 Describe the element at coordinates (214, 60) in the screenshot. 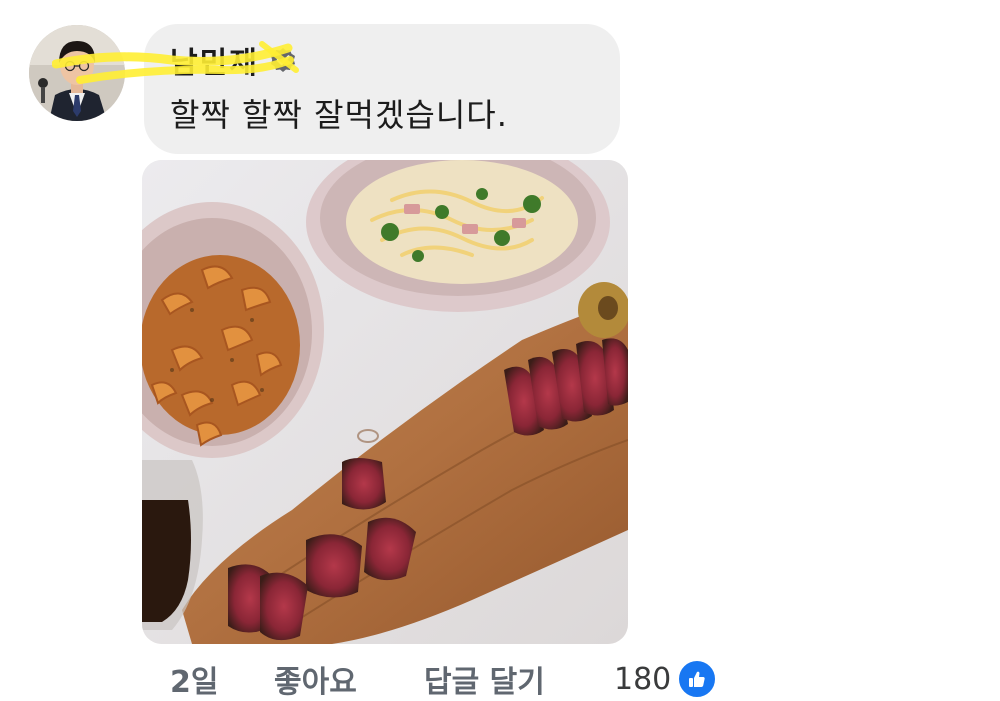

I see `author-name: 남민재` at that location.